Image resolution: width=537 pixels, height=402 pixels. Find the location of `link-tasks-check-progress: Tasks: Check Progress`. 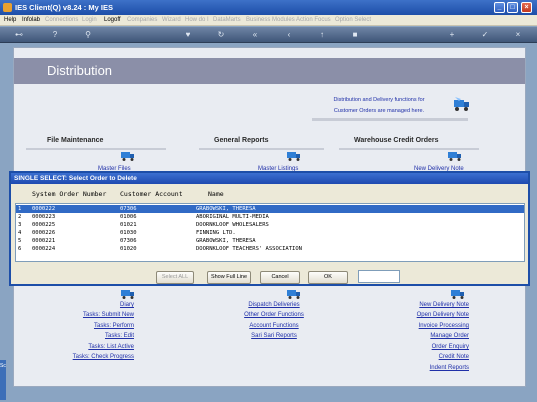

link-tasks-check-progress: Tasks: Check Progress is located at coordinates (84, 357).